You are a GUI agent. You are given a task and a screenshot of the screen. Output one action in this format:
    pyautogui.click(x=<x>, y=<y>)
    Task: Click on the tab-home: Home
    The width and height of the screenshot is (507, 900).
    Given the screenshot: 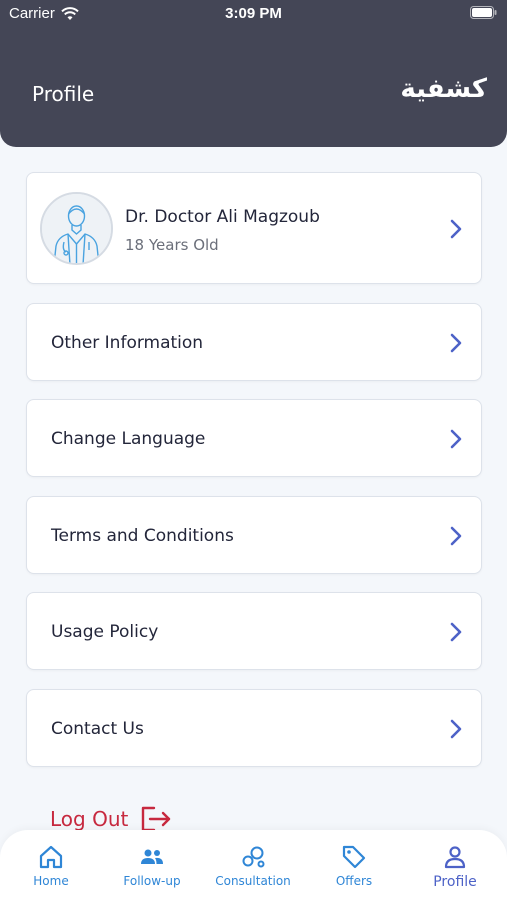 What is the action you would take?
    pyautogui.click(x=51, y=866)
    